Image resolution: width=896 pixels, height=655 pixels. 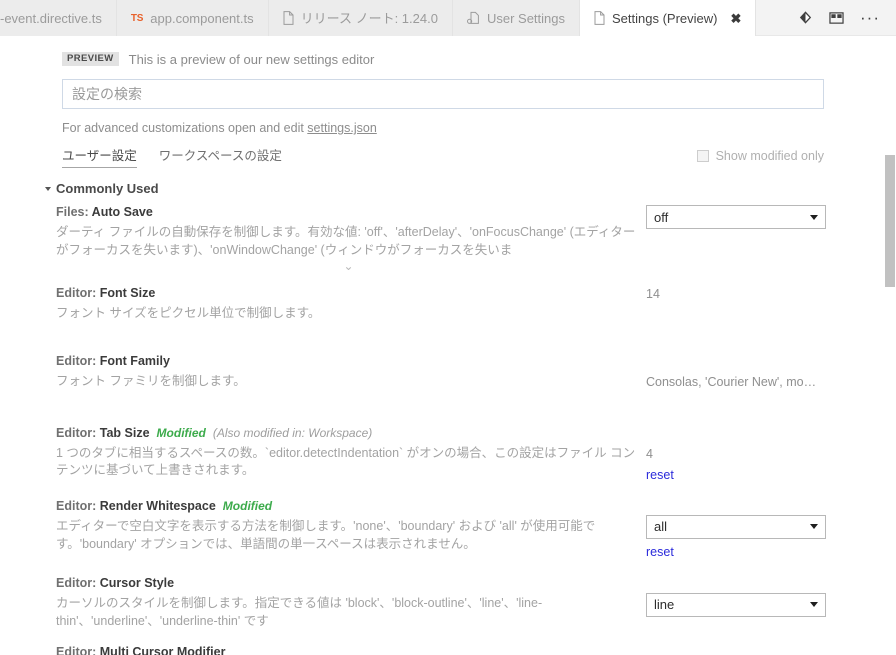 I want to click on setting-value, so click(x=739, y=644).